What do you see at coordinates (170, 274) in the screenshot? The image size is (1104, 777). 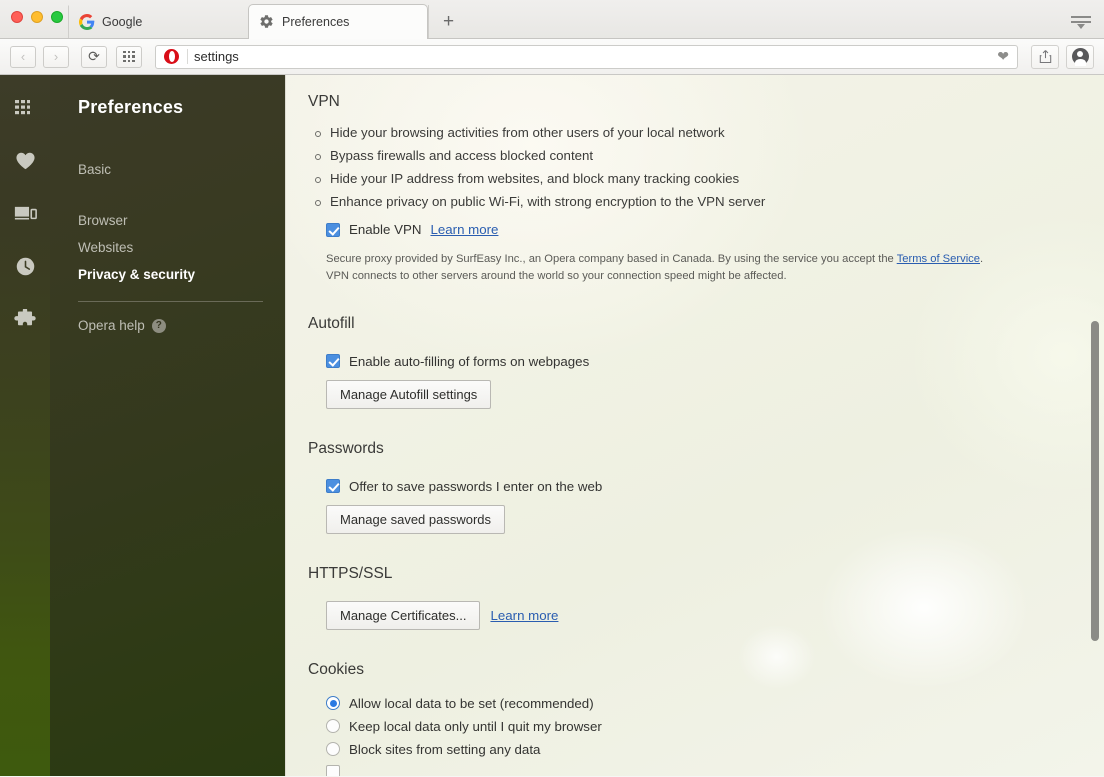 I see `sidebar-item-privacy-security: Privacy & security` at bounding box center [170, 274].